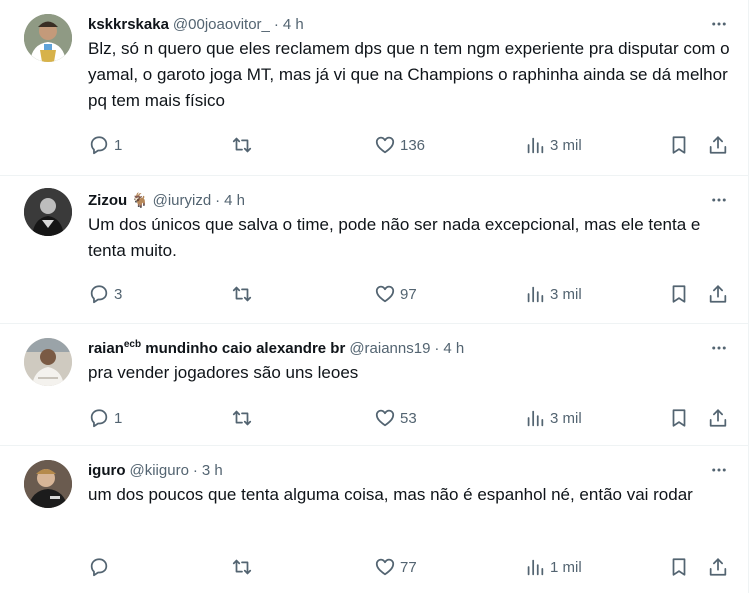  I want to click on username: @iuryizd, so click(182, 200).